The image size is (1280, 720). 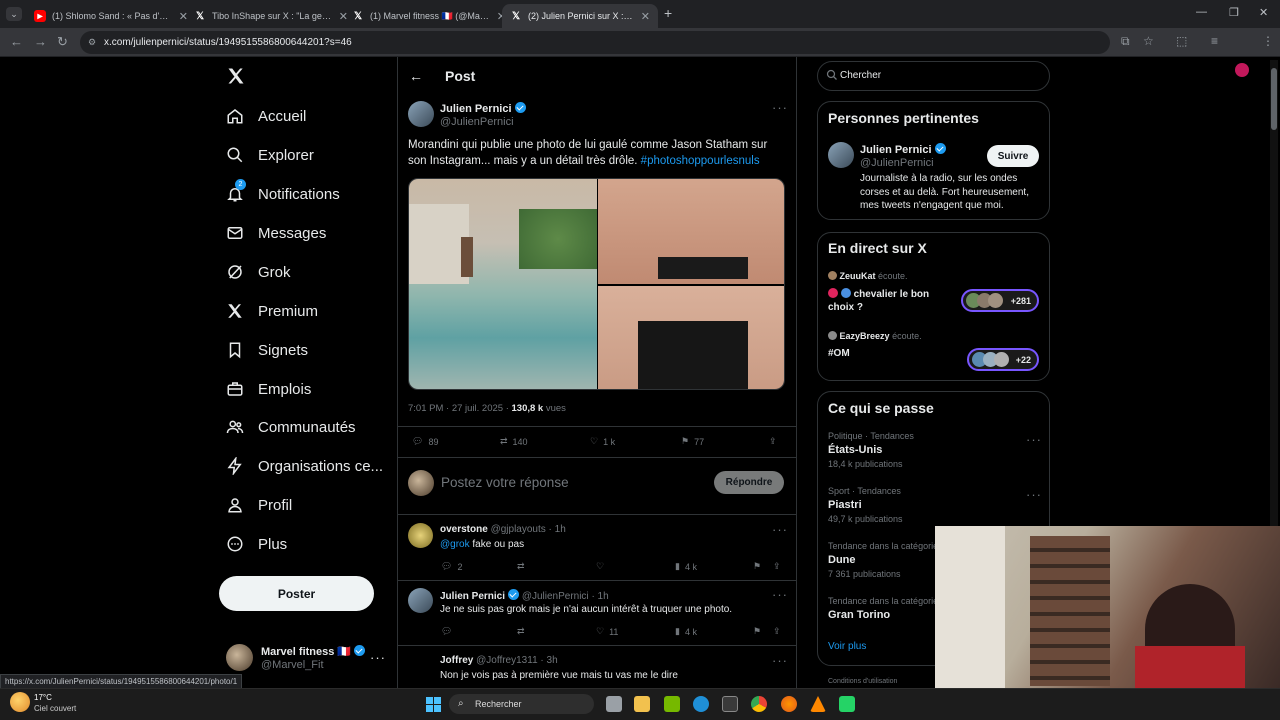 I want to click on sidebar-item-communities: Communautés, so click(x=291, y=427).